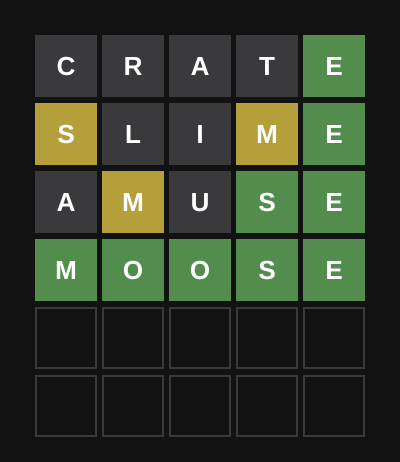  What do you see at coordinates (334, 134) in the screenshot?
I see `tile-r2-c5-correct: E` at bounding box center [334, 134].